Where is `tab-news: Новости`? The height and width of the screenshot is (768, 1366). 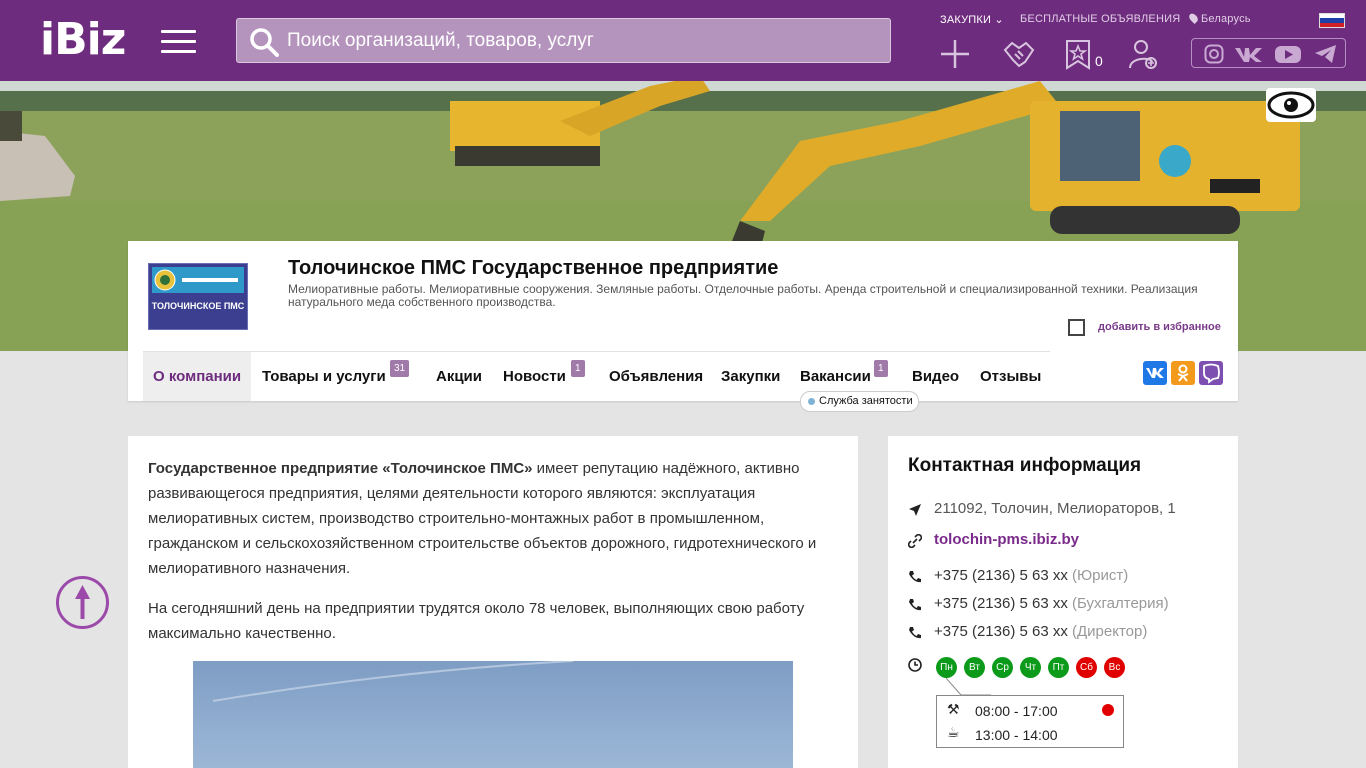 tab-news: Новости is located at coordinates (534, 376).